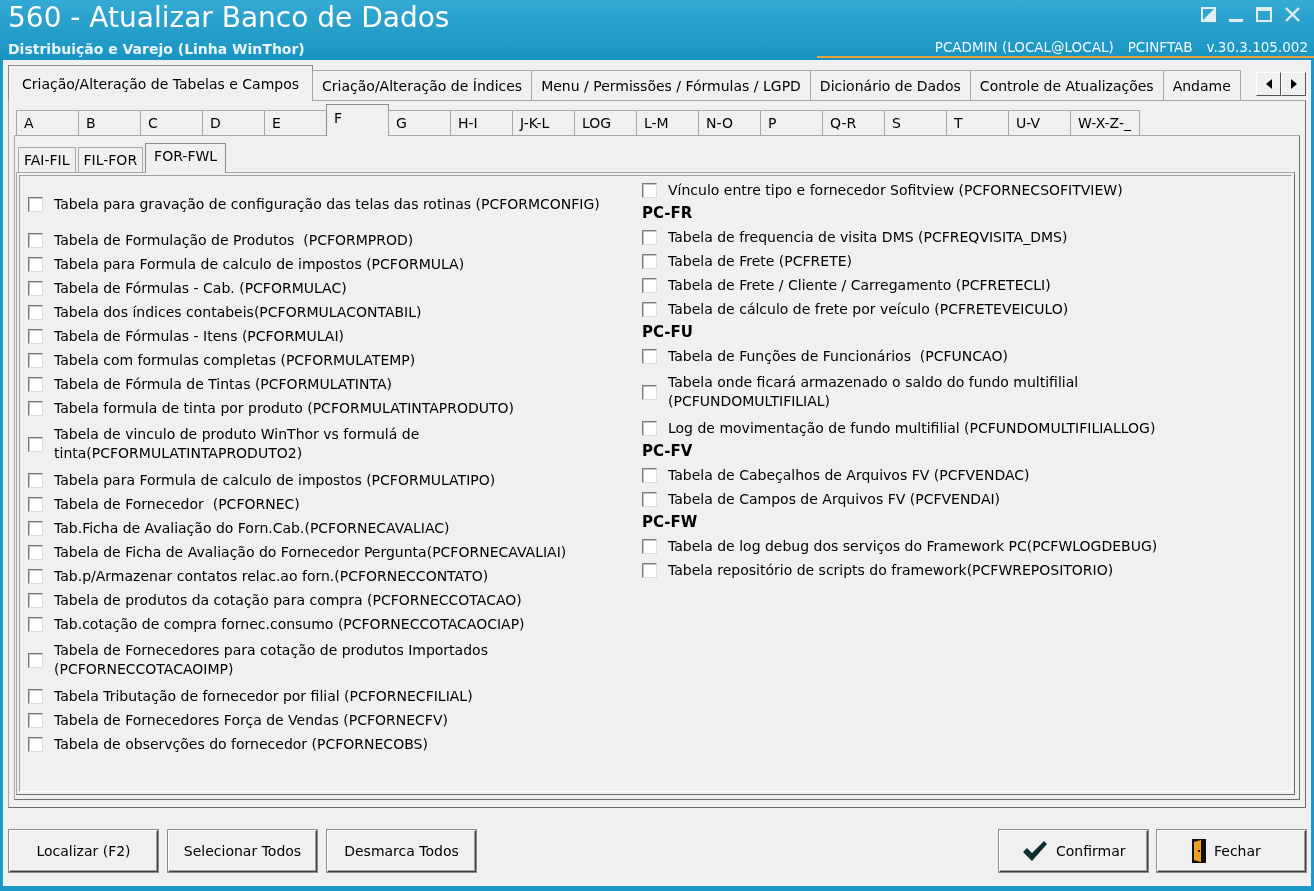 The image size is (1314, 891). Describe the element at coordinates (1208, 14) in the screenshot. I see `contrast-icon` at that location.